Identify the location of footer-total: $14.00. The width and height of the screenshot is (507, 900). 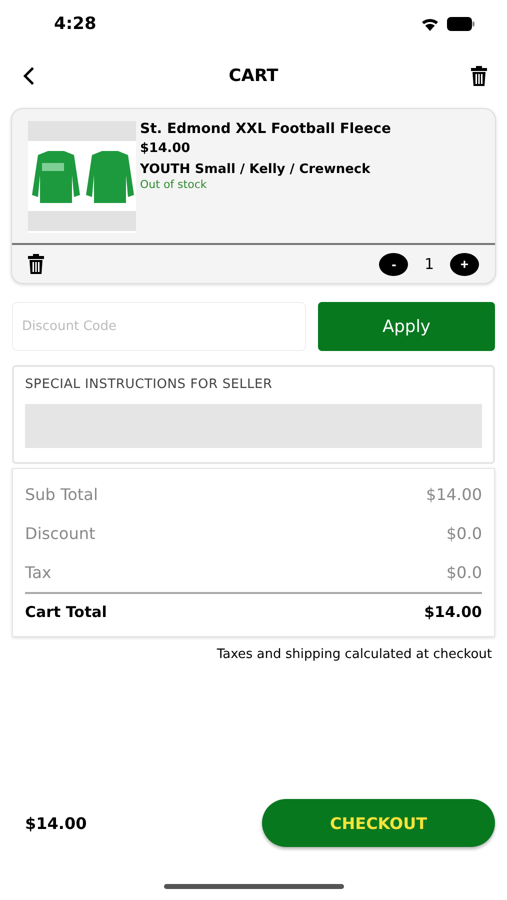
(56, 823).